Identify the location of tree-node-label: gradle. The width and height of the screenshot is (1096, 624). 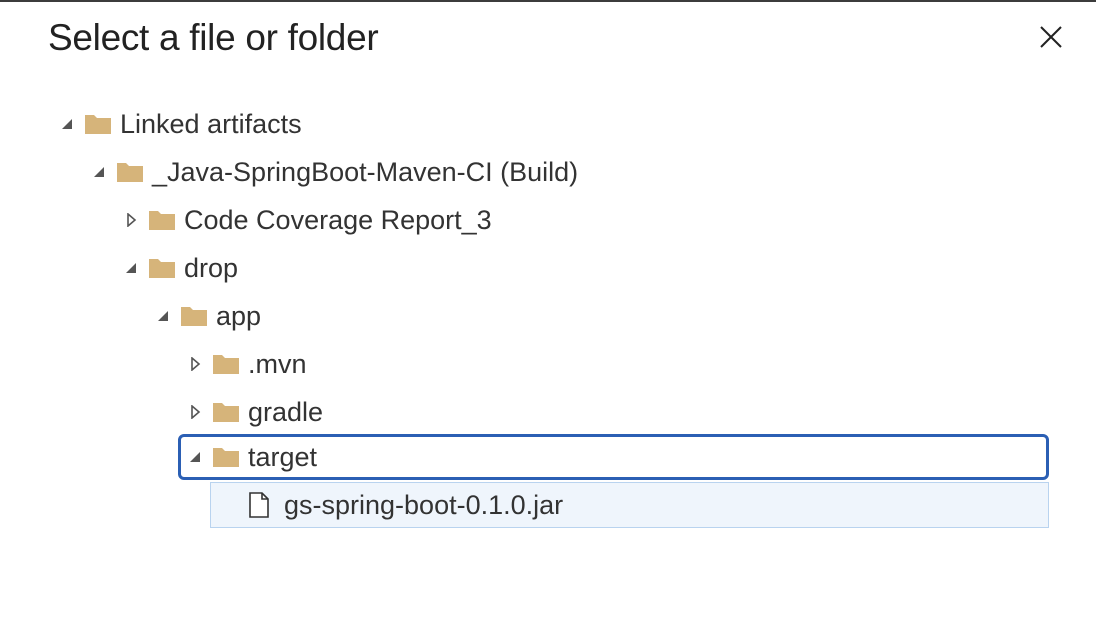
(286, 412).